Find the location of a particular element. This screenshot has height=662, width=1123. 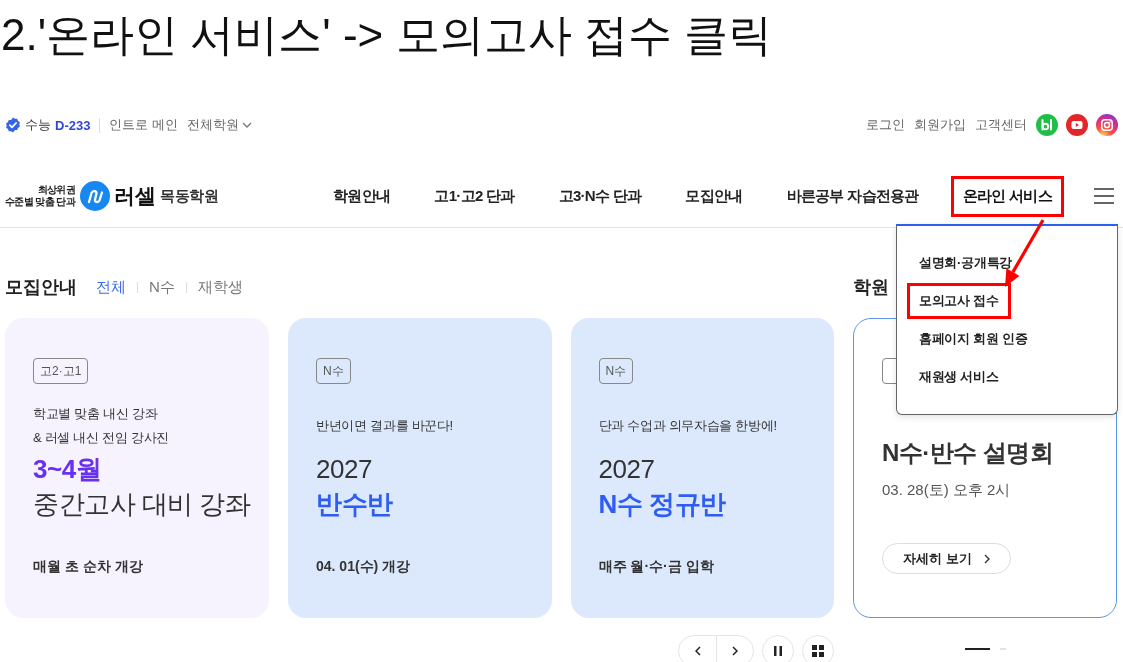

card-title-line: 중간고사 대비 강좌 is located at coordinates (142, 504).